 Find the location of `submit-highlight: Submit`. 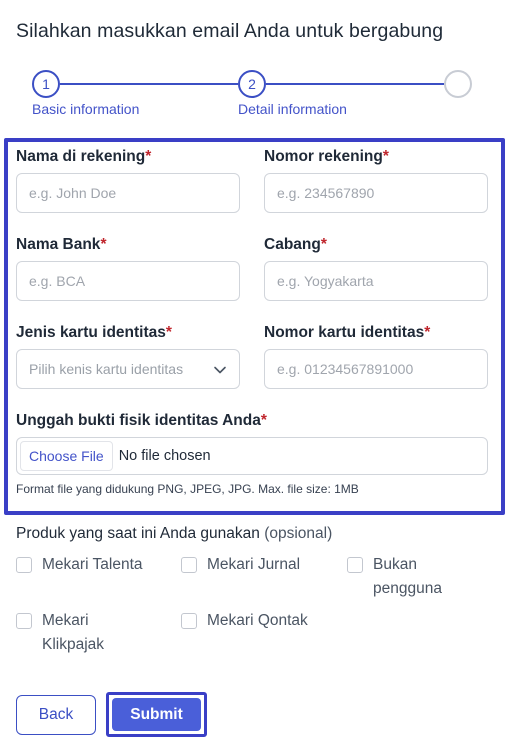

submit-highlight: Submit is located at coordinates (156, 714).